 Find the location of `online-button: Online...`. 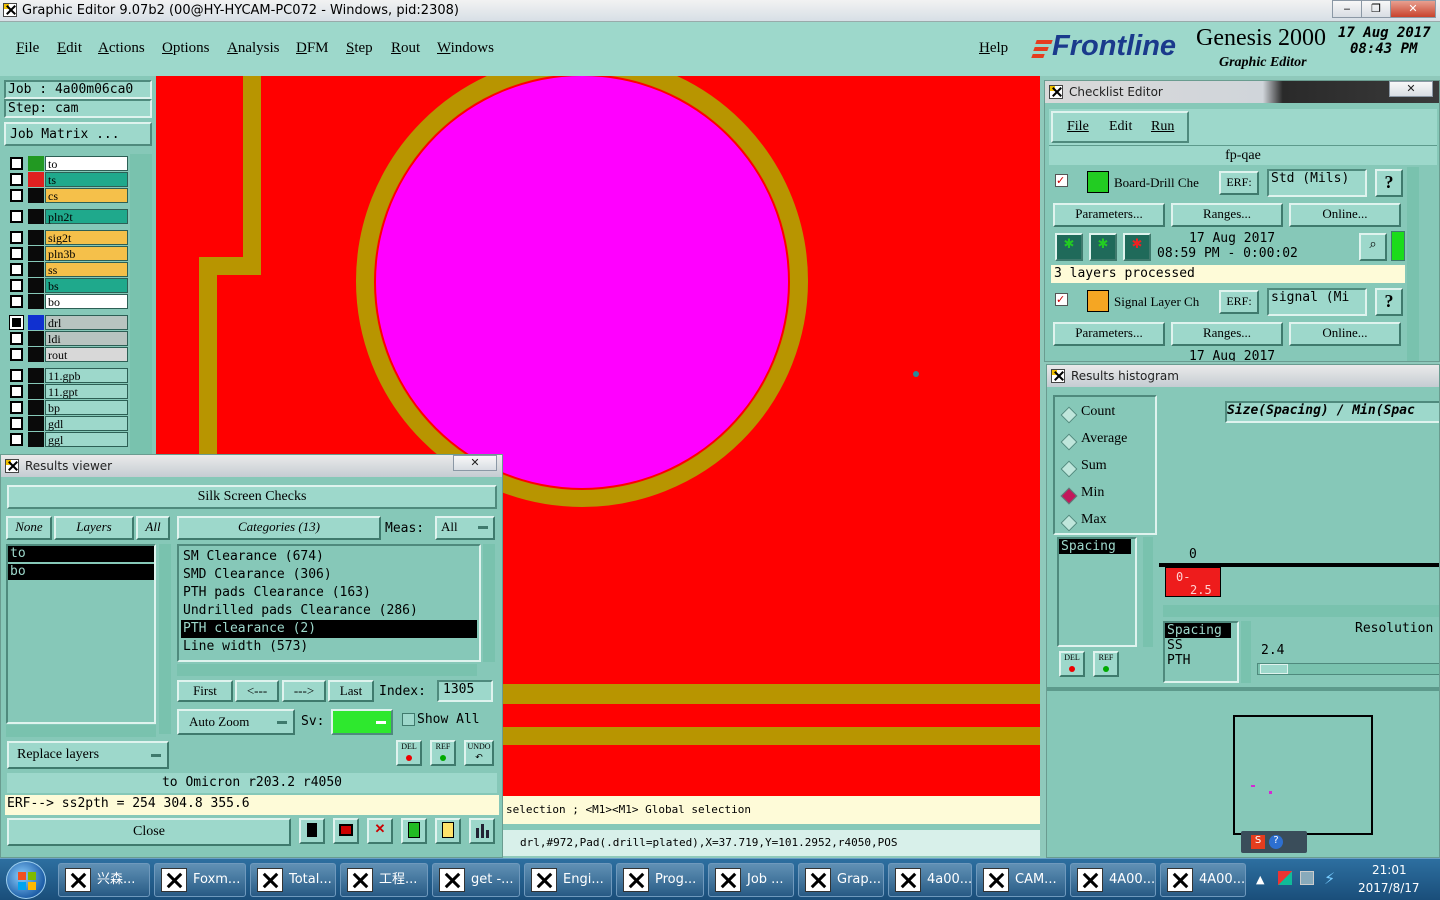

online-button: Online... is located at coordinates (1345, 334).